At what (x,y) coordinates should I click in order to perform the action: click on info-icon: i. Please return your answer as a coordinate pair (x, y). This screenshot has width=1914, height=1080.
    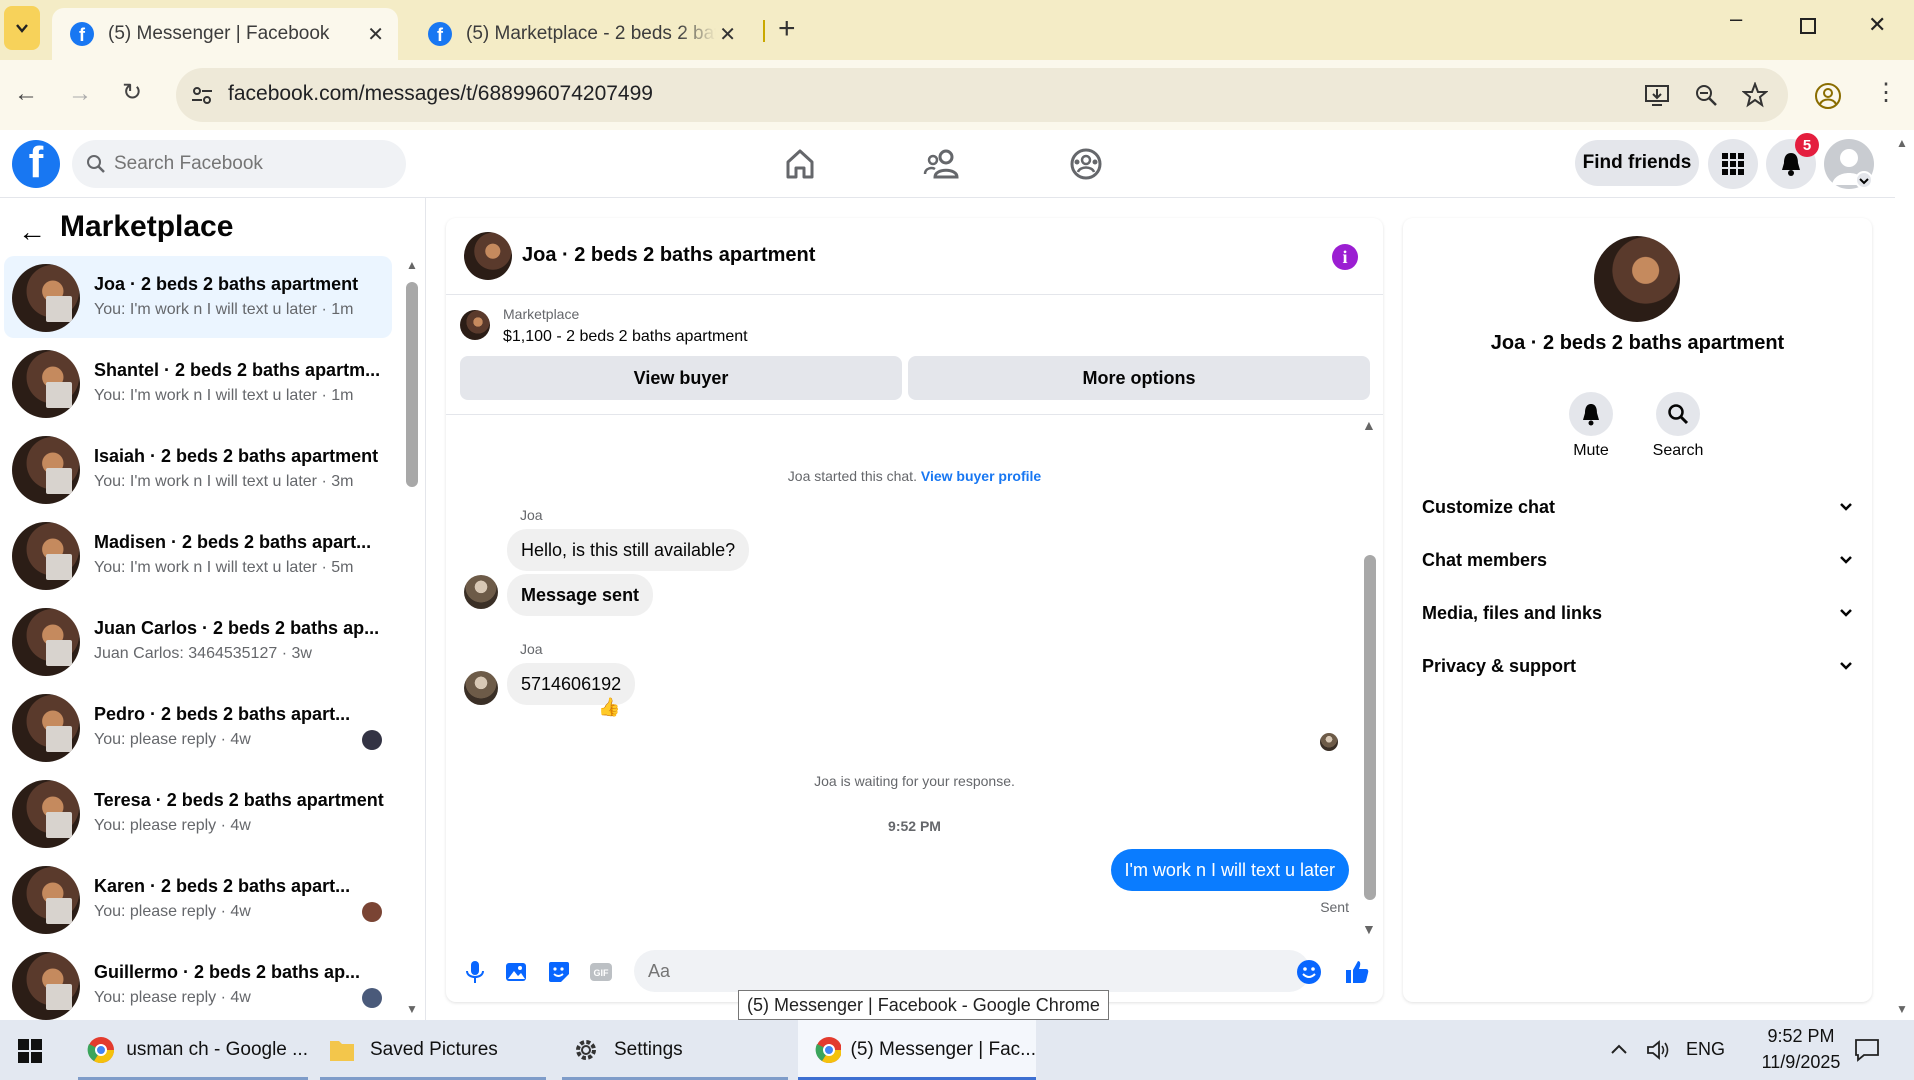
    Looking at the image, I should click on (1345, 257).